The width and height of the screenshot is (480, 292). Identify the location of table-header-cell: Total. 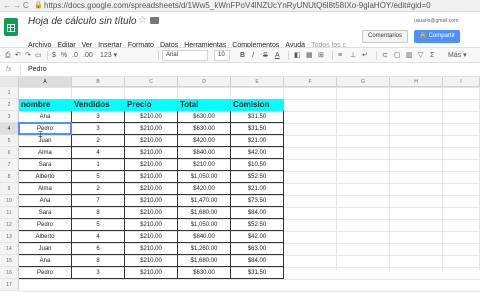
(204, 105).